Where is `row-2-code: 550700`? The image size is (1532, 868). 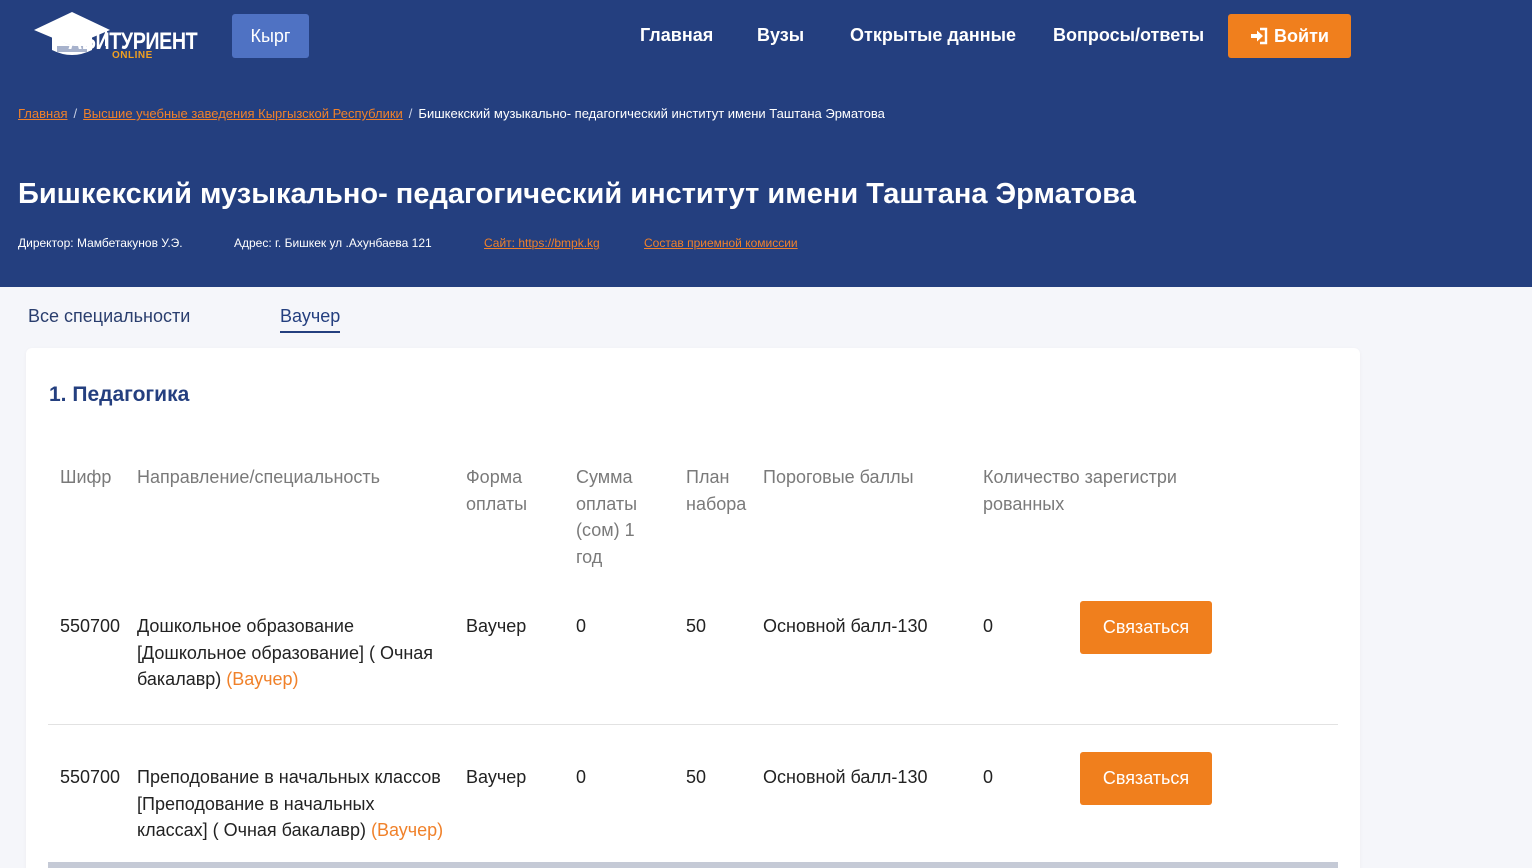
row-2-code: 550700 is located at coordinates (90, 777).